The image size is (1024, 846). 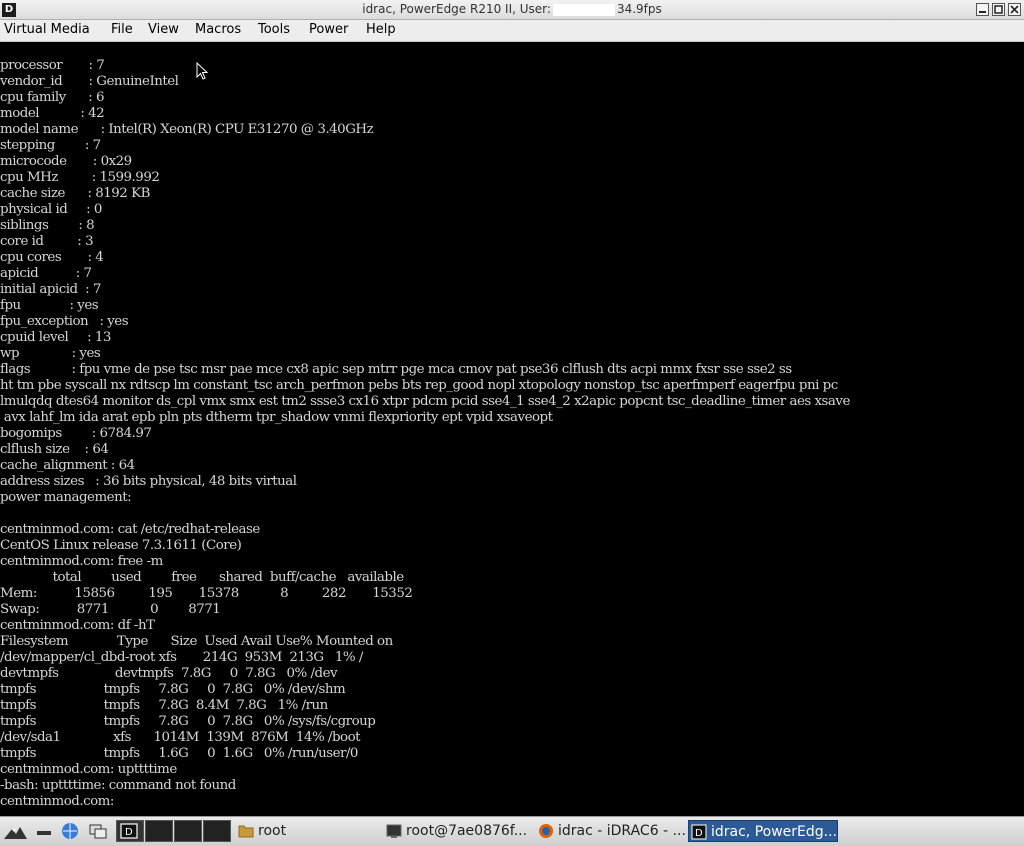 What do you see at coordinates (52, 257) in the screenshot?
I see `console-line: cpu cores : 4` at bounding box center [52, 257].